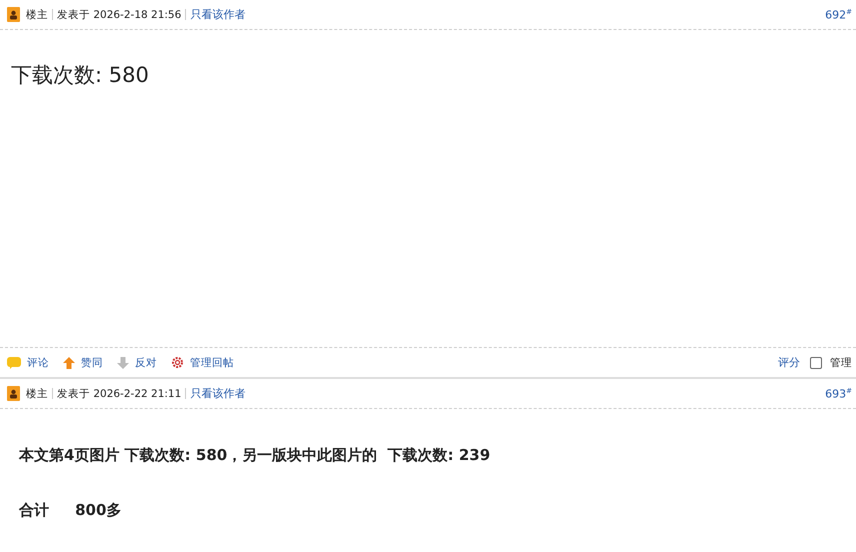 The image size is (856, 552). Describe the element at coordinates (123, 362) in the screenshot. I see `arrow-down-icon` at that location.